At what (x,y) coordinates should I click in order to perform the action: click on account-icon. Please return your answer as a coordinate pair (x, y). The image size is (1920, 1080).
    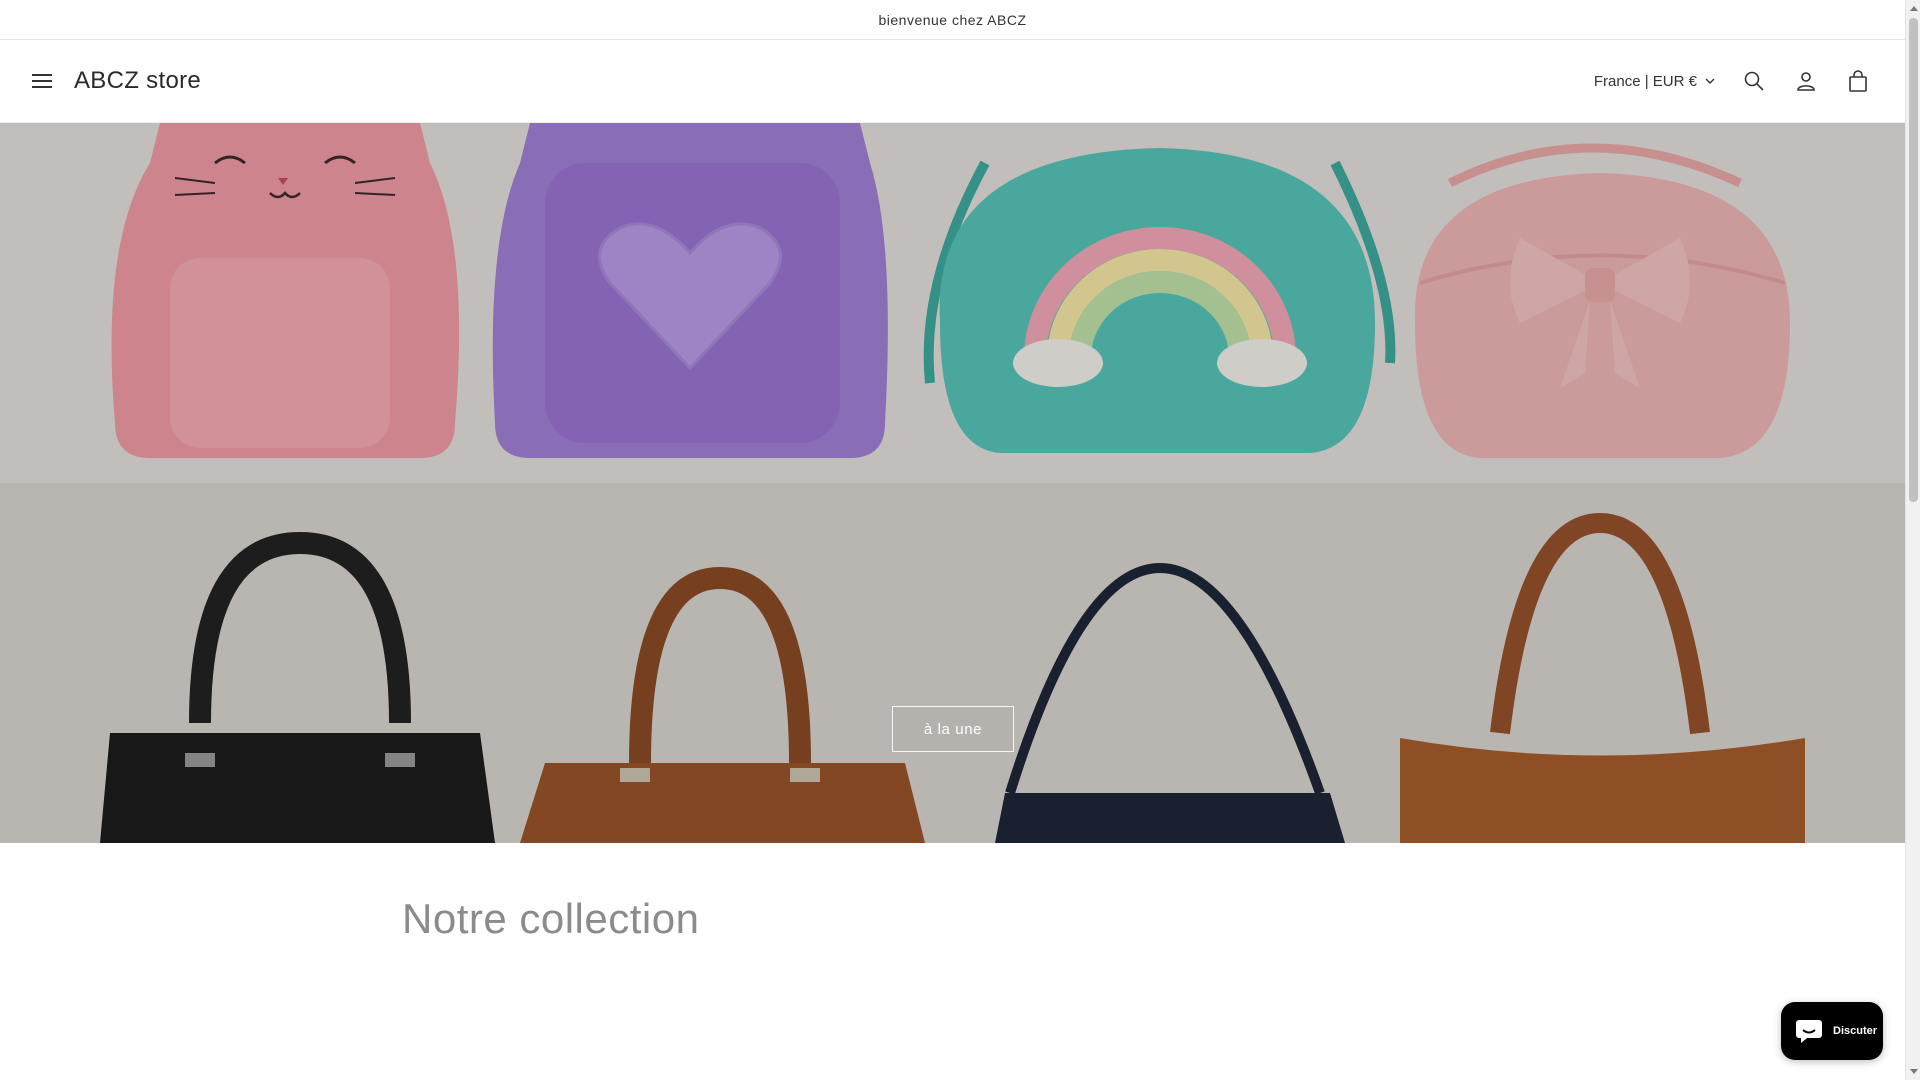
    Looking at the image, I should click on (1806, 81).